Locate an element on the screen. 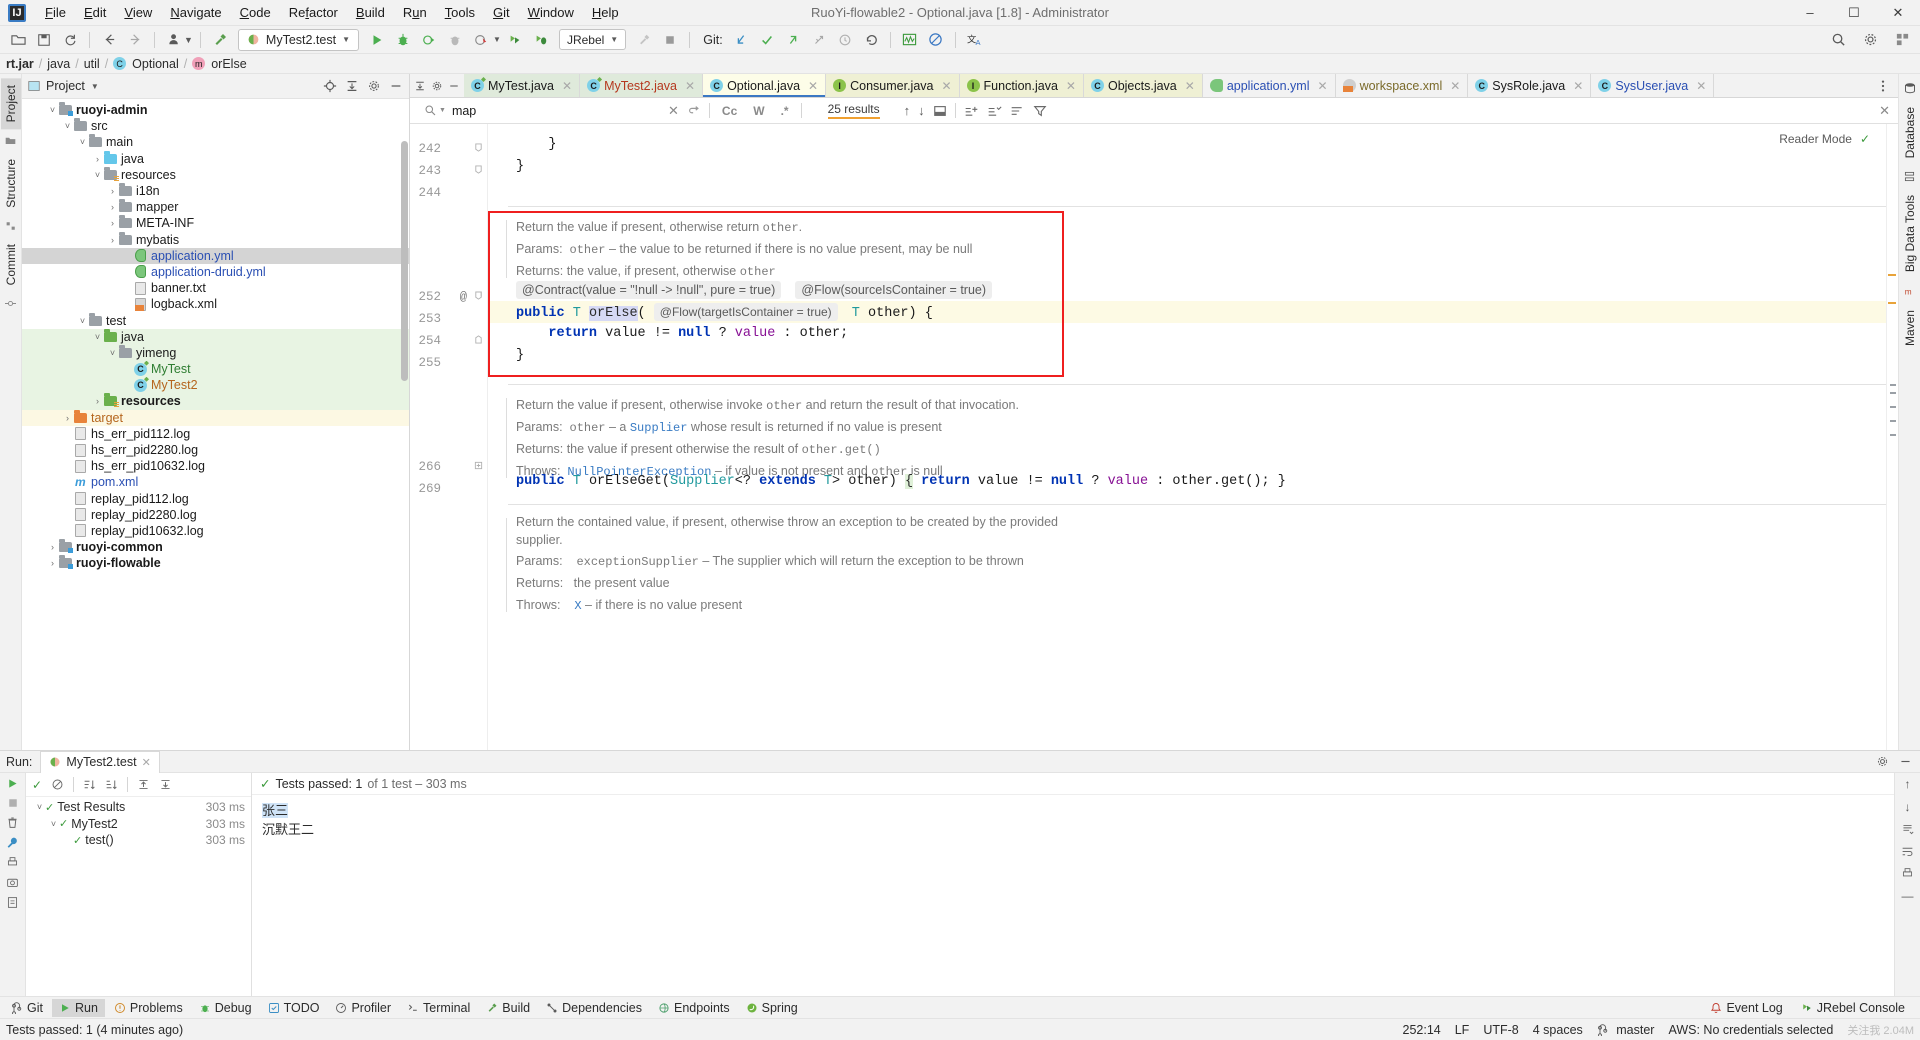 This screenshot has width=1920, height=1040. indent-setting: 4 spaces is located at coordinates (1558, 1030).